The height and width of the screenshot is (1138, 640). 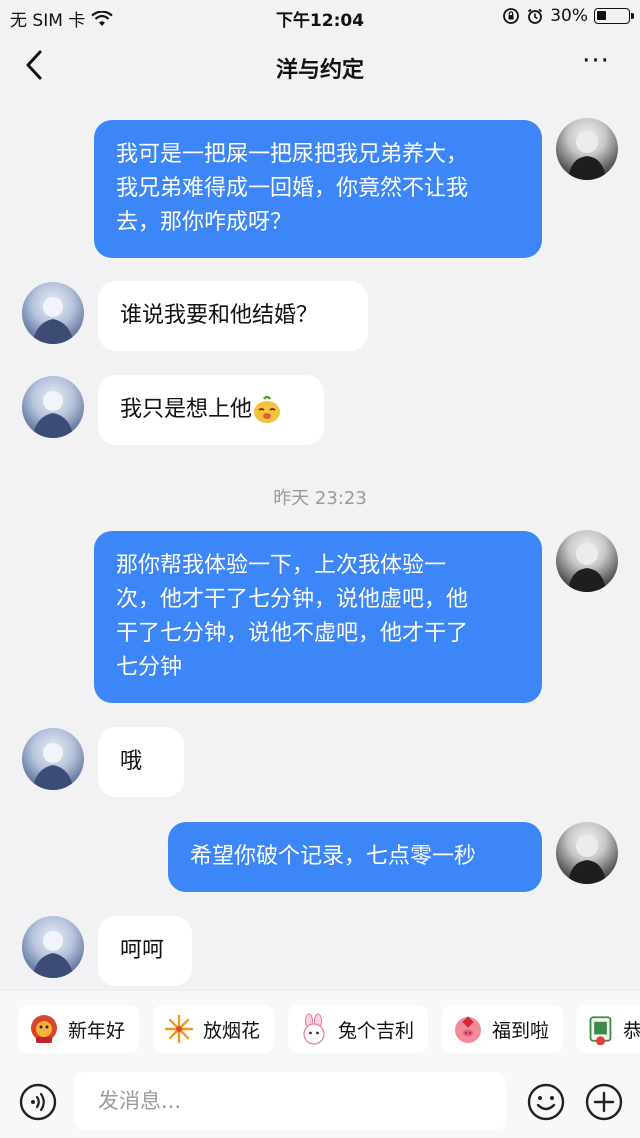 I want to click on rabbit-icon, so click(x=314, y=1029).